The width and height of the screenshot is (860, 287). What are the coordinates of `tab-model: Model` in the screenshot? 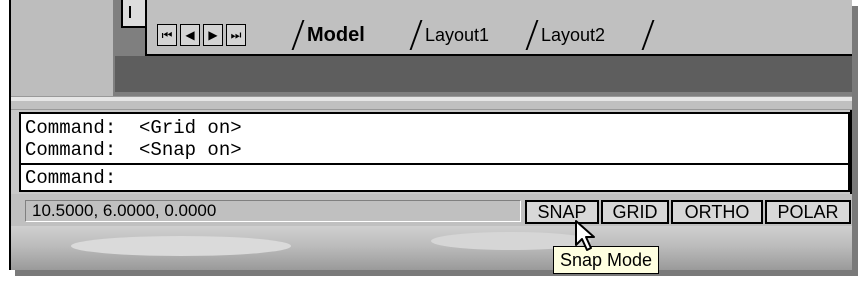 It's located at (336, 35).